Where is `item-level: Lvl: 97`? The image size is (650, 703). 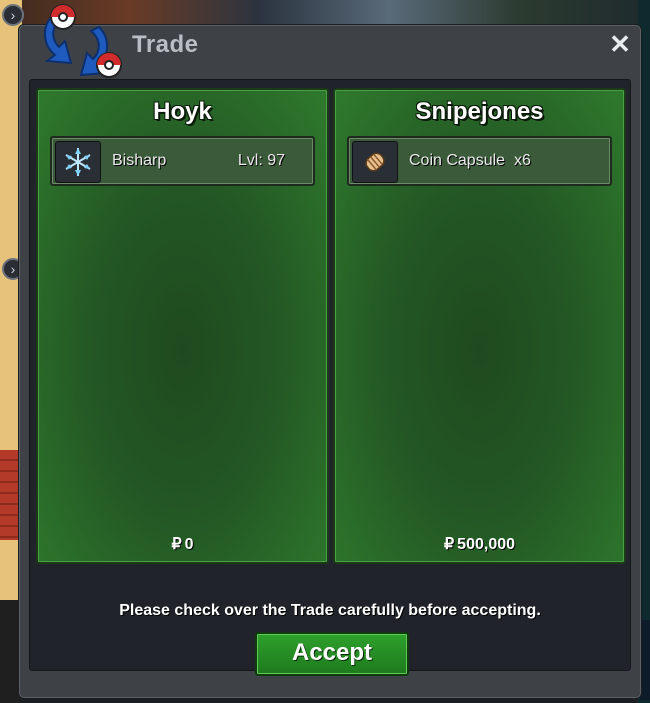 item-level: Lvl: 97 is located at coordinates (261, 160).